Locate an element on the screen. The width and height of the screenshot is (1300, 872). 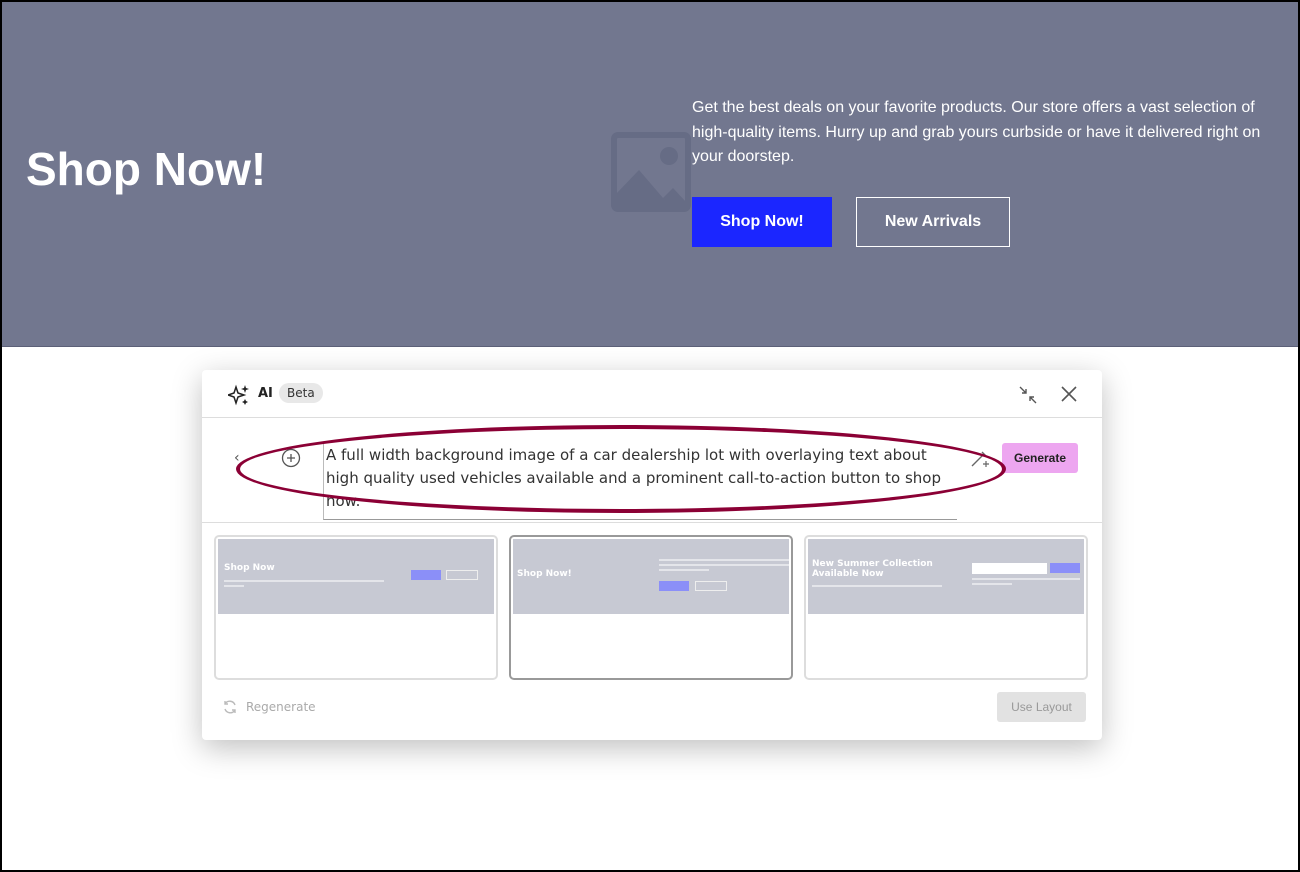
regenerate-button: Regenerate is located at coordinates (269, 707).